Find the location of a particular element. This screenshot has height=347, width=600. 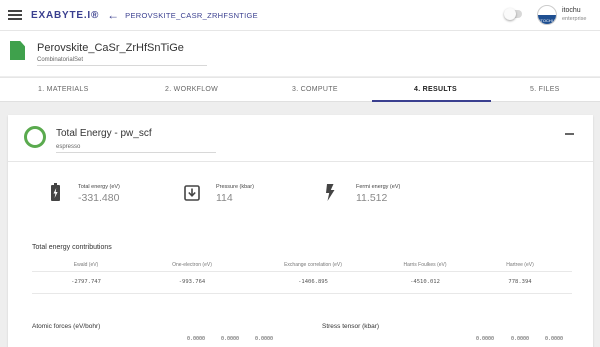

fermi-energy-value: 11.512 is located at coordinates (372, 198).